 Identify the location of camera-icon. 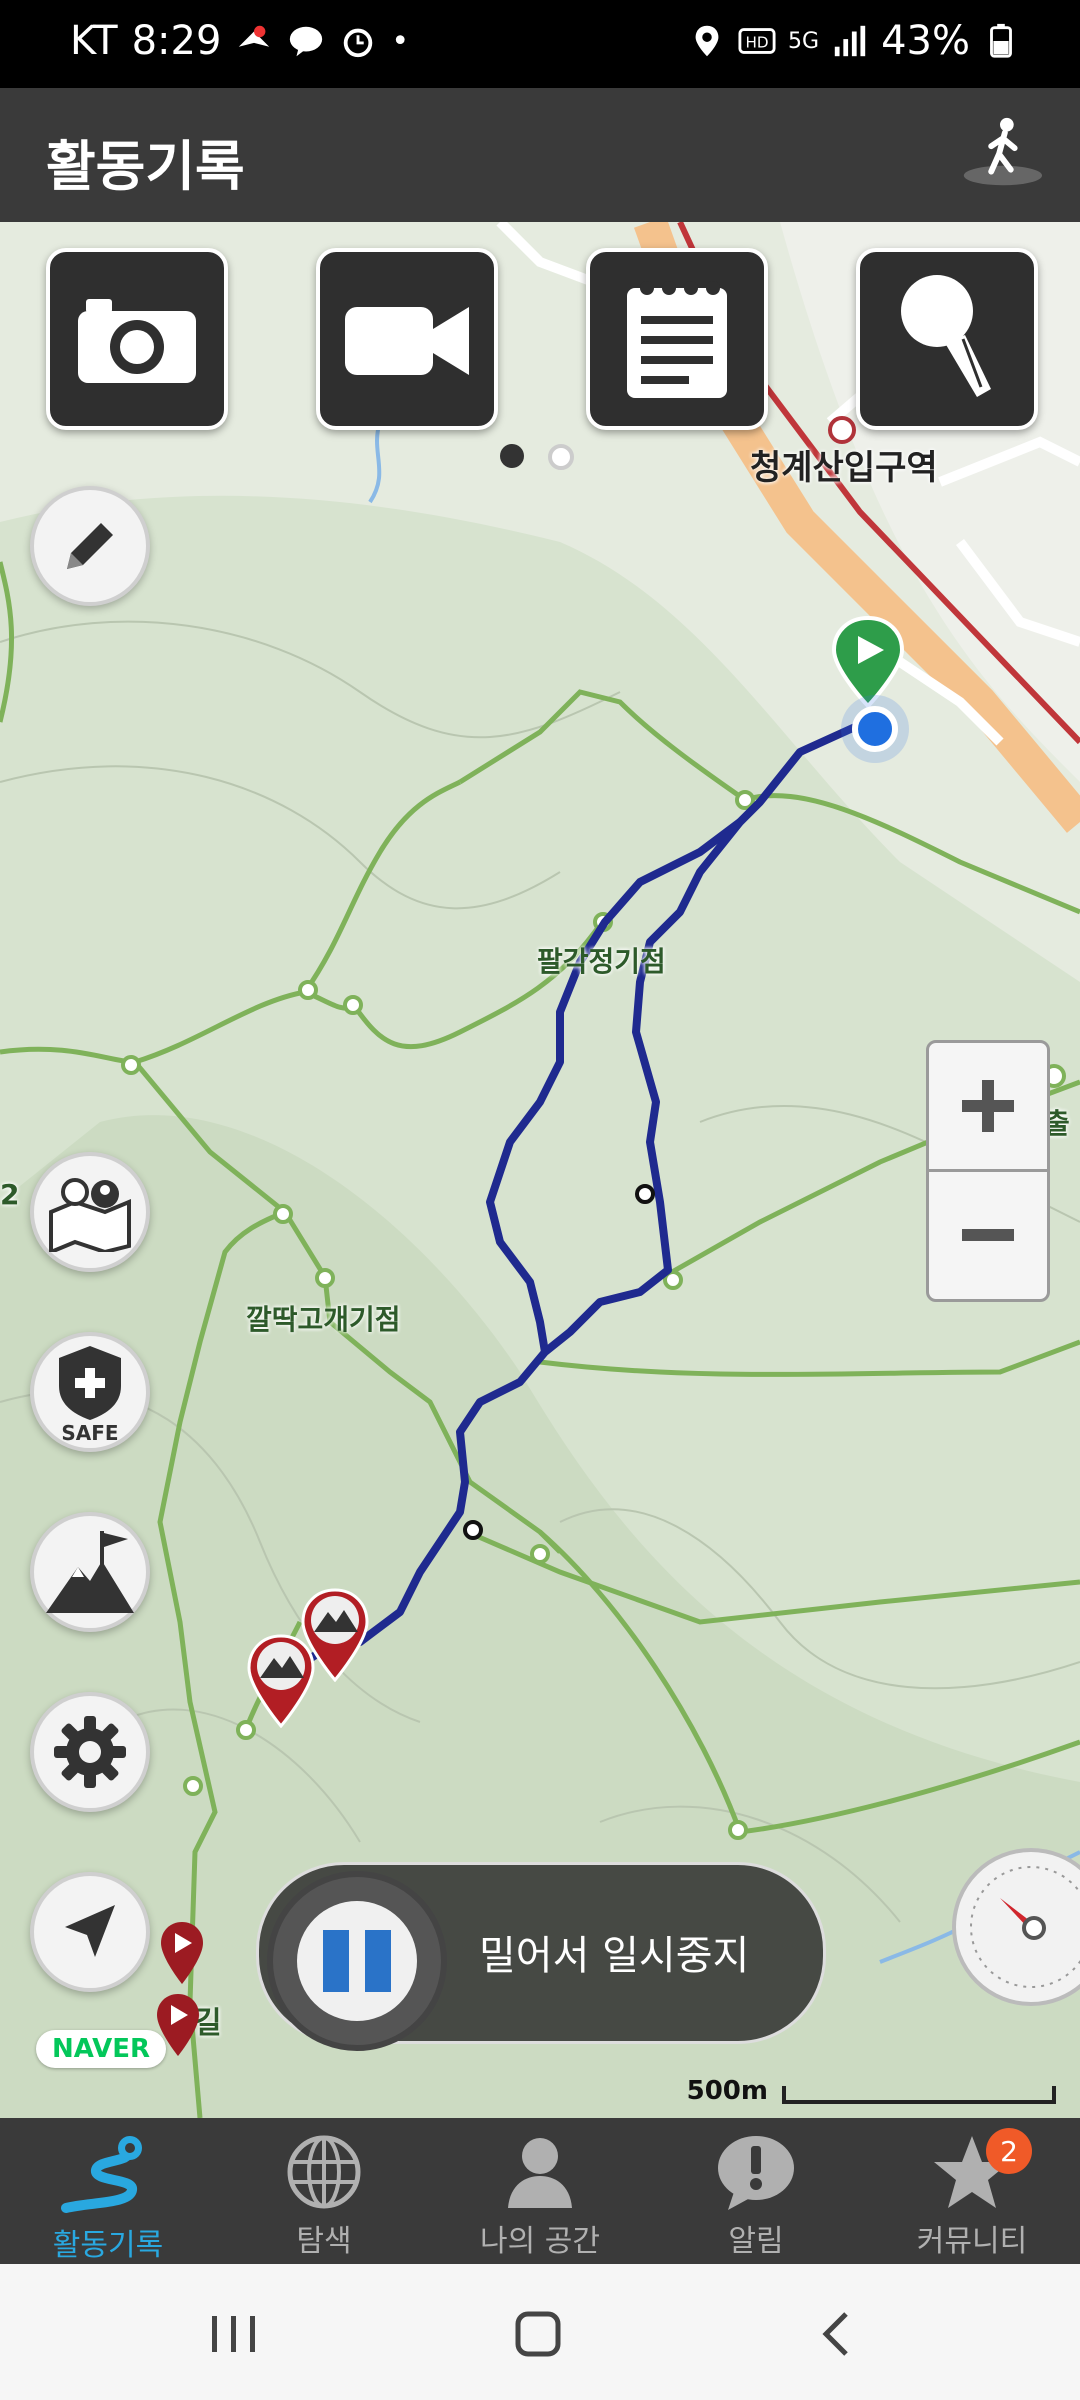
(137, 341).